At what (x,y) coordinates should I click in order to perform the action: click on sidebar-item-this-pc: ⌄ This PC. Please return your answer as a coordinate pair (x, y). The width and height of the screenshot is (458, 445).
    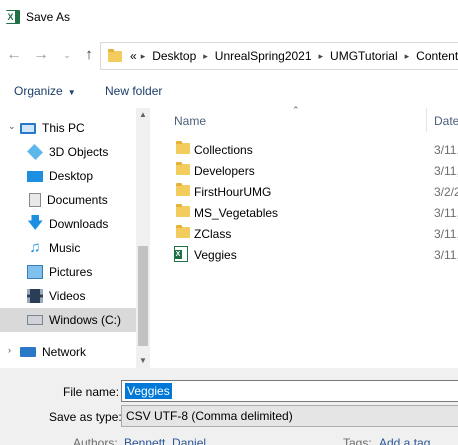
    Looking at the image, I should click on (68, 128).